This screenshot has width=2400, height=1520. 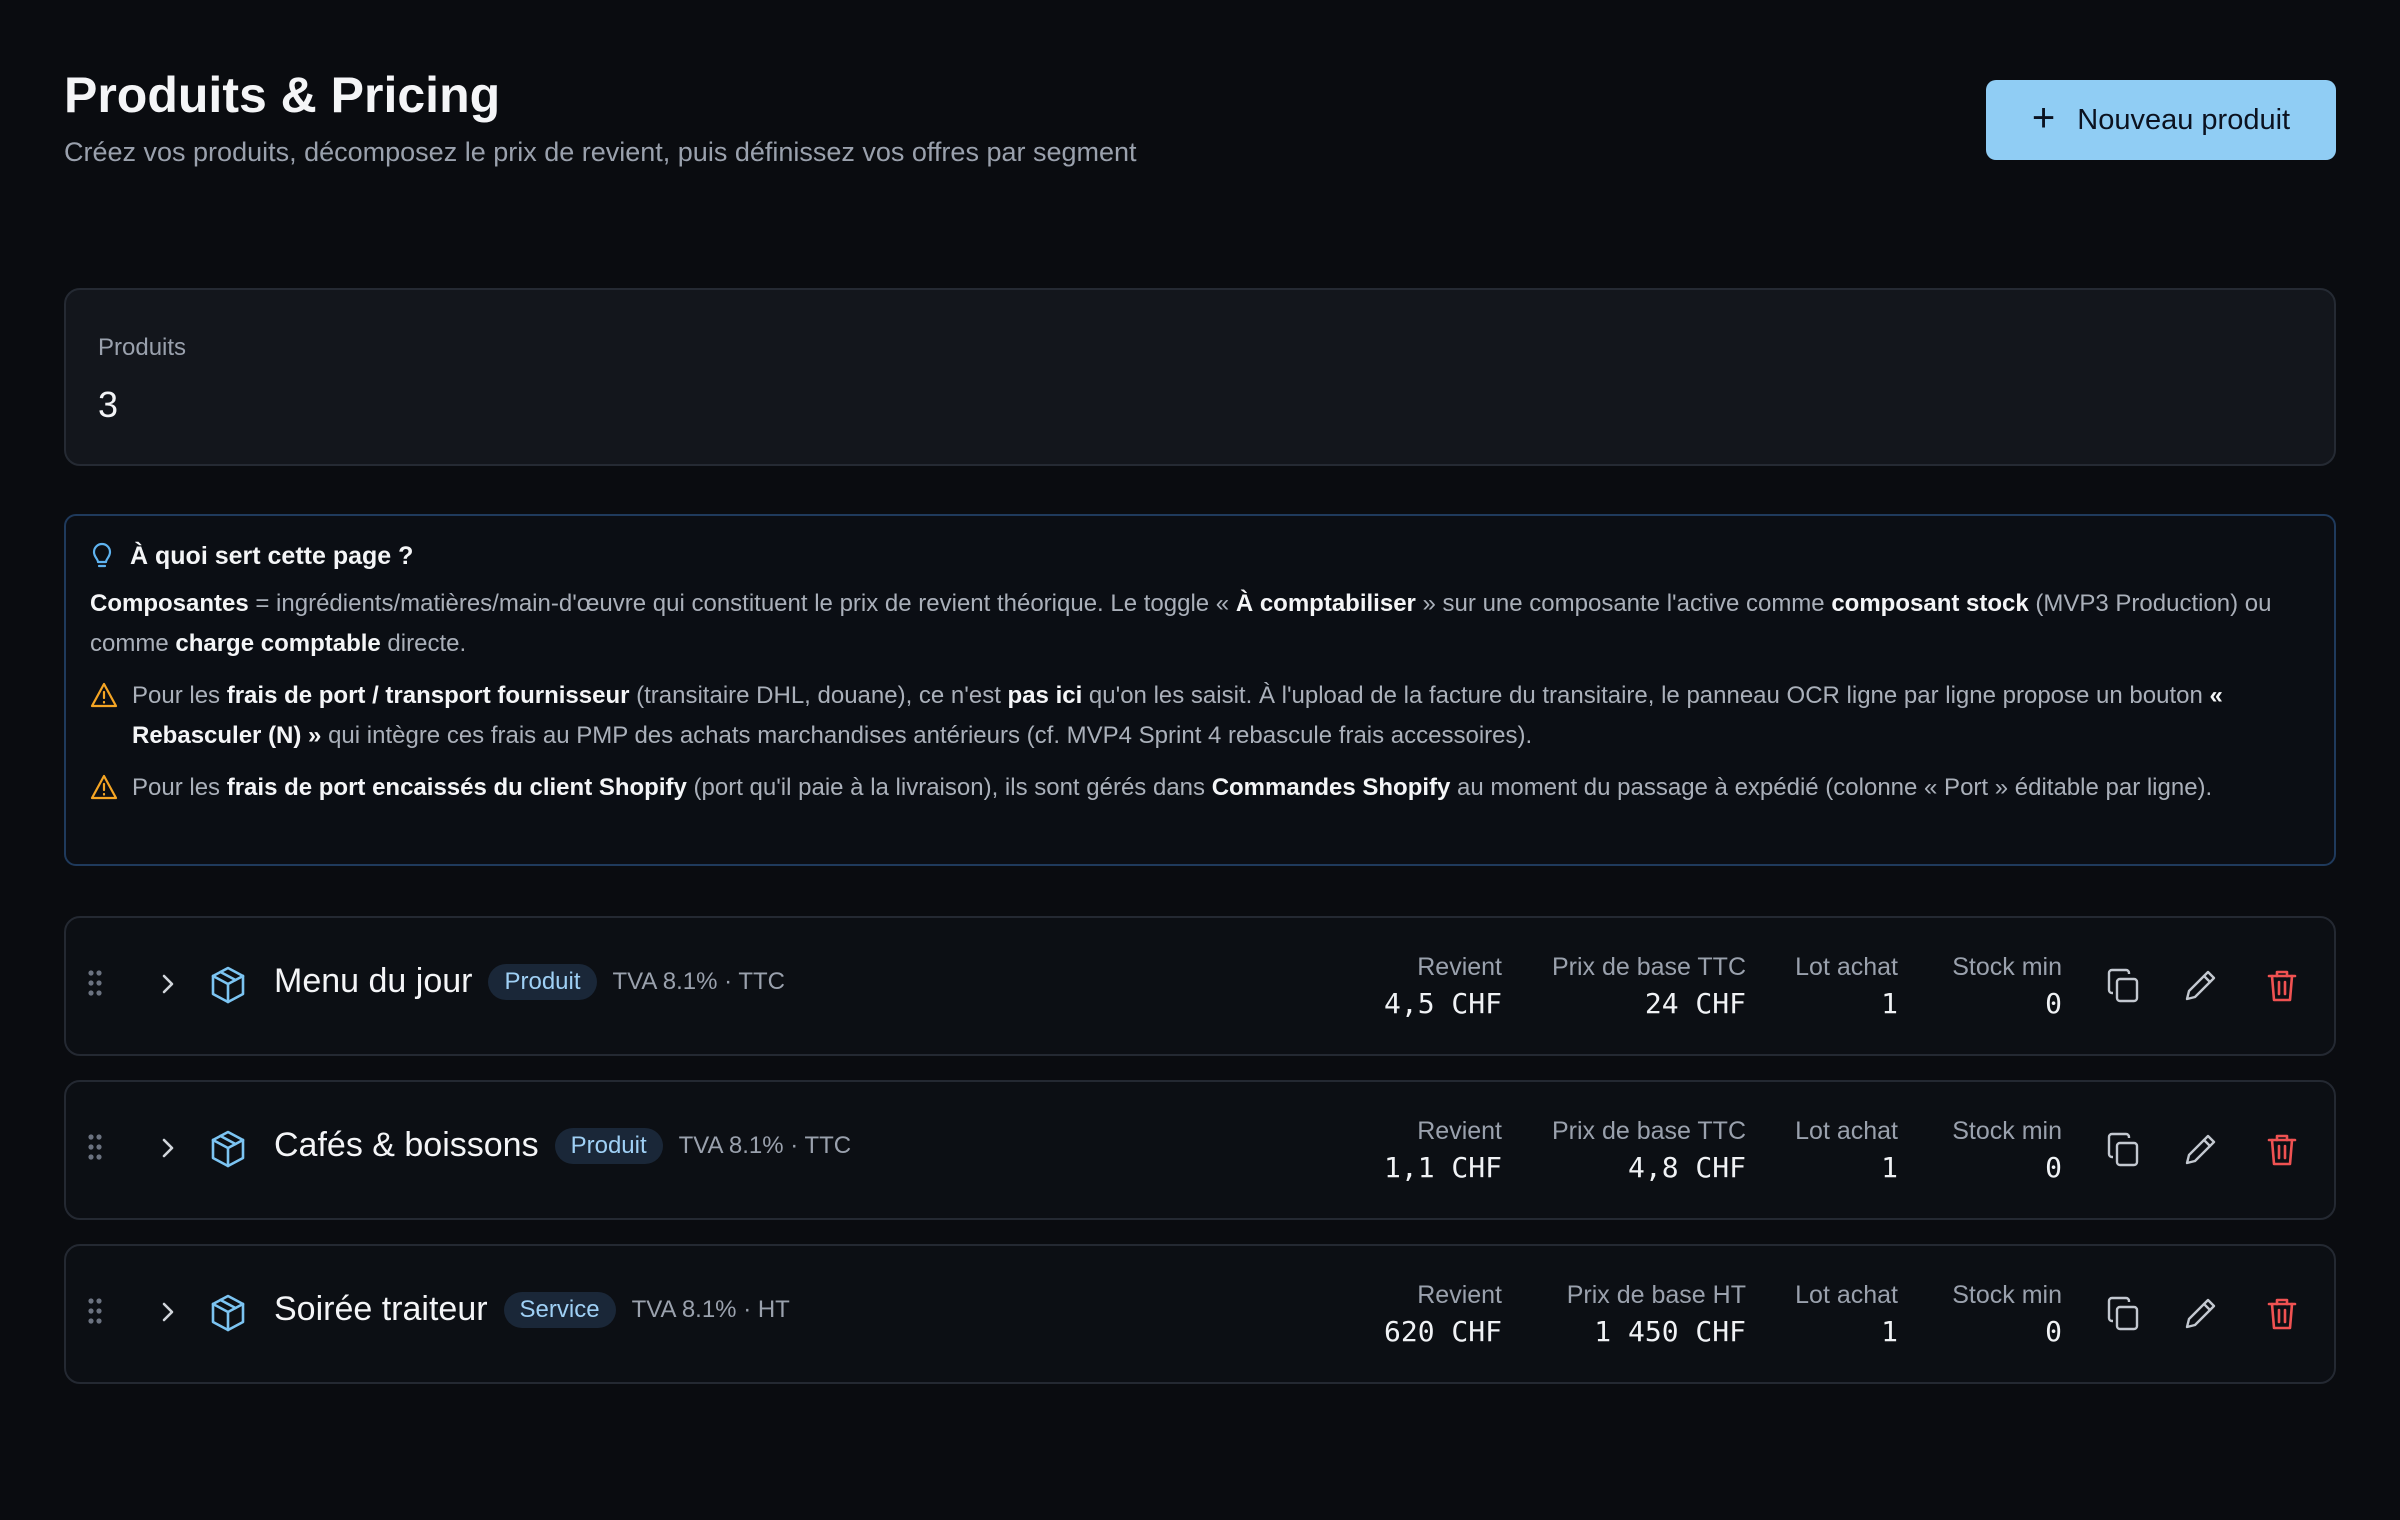 I want to click on cost-column: Revient 4,5 CHF, so click(x=1443, y=987).